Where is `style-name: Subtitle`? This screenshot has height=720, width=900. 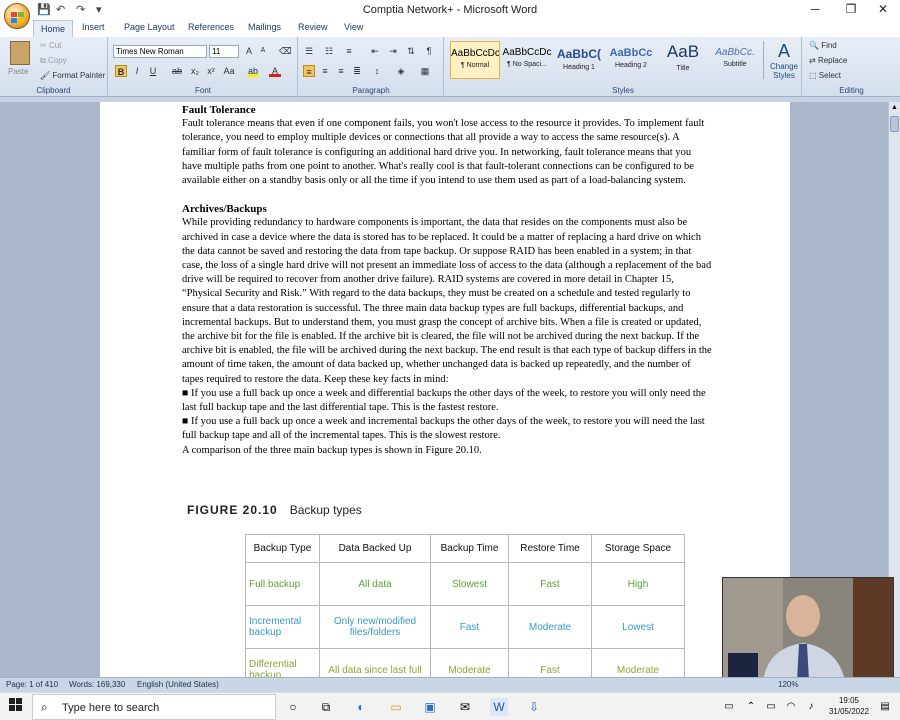 style-name: Subtitle is located at coordinates (735, 64).